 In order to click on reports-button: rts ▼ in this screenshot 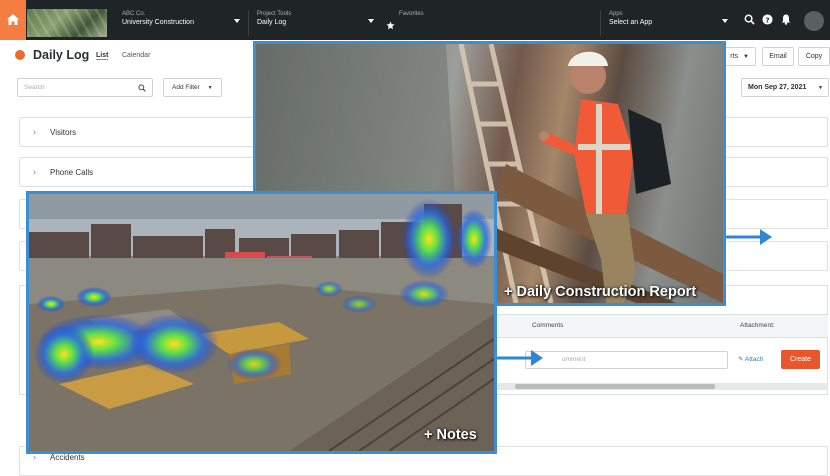, I will do `click(739, 56)`.